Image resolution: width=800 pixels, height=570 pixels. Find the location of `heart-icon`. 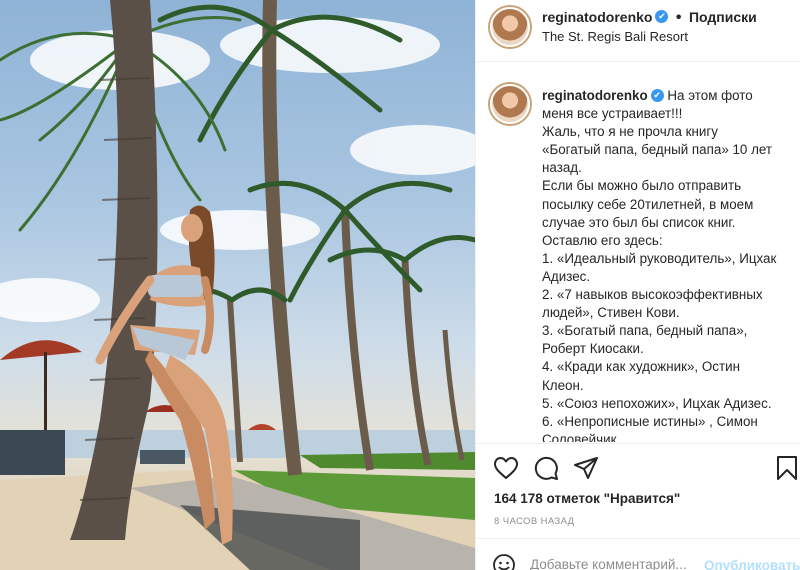

heart-icon is located at coordinates (506, 468).